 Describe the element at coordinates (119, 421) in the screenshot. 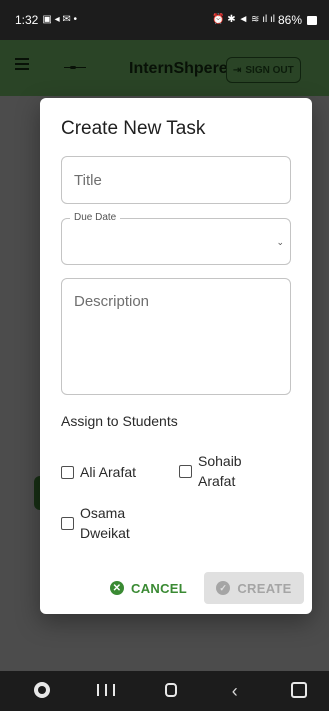

I see `assign-label: Assign to Students` at that location.